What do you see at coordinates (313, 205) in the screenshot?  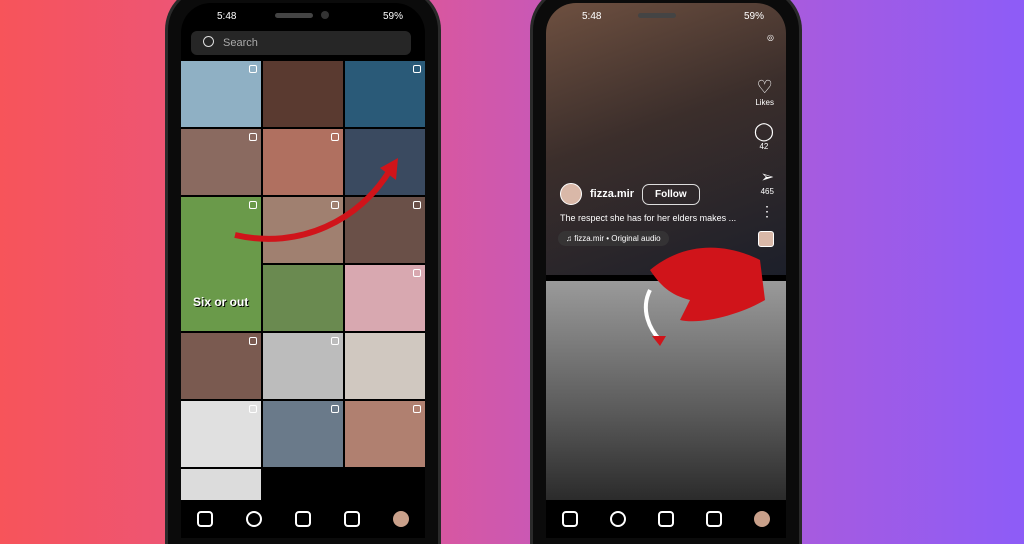 I see `swipe-arrow-left` at bounding box center [313, 205].